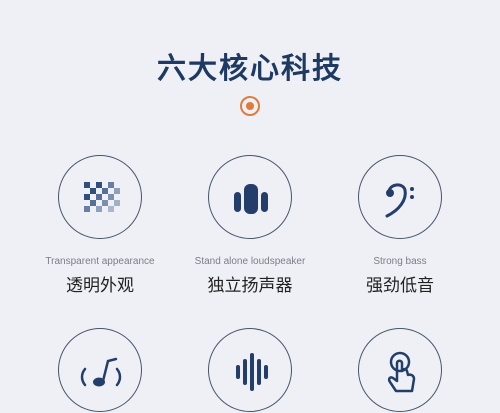 This screenshot has width=500, height=413. I want to click on feature-chinese-label: 独立扬声器, so click(250, 286).